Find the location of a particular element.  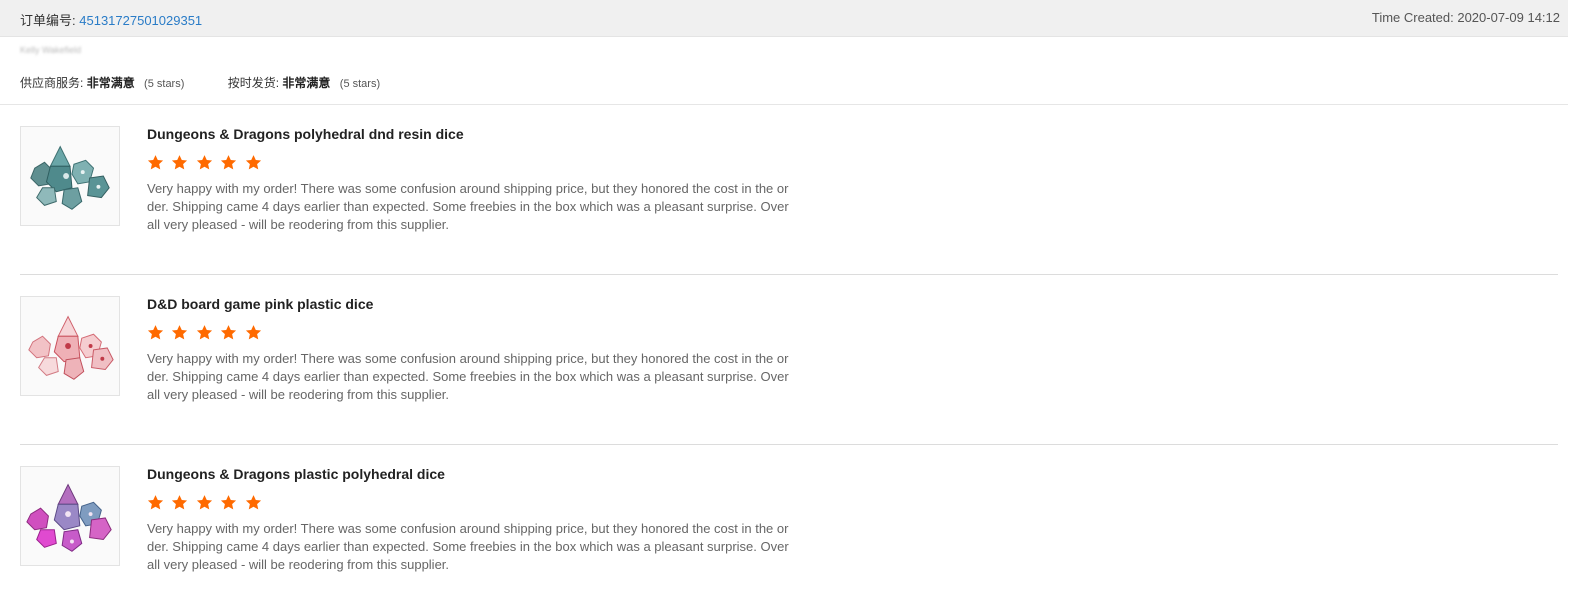

magenta-dice-image is located at coordinates (70, 516).